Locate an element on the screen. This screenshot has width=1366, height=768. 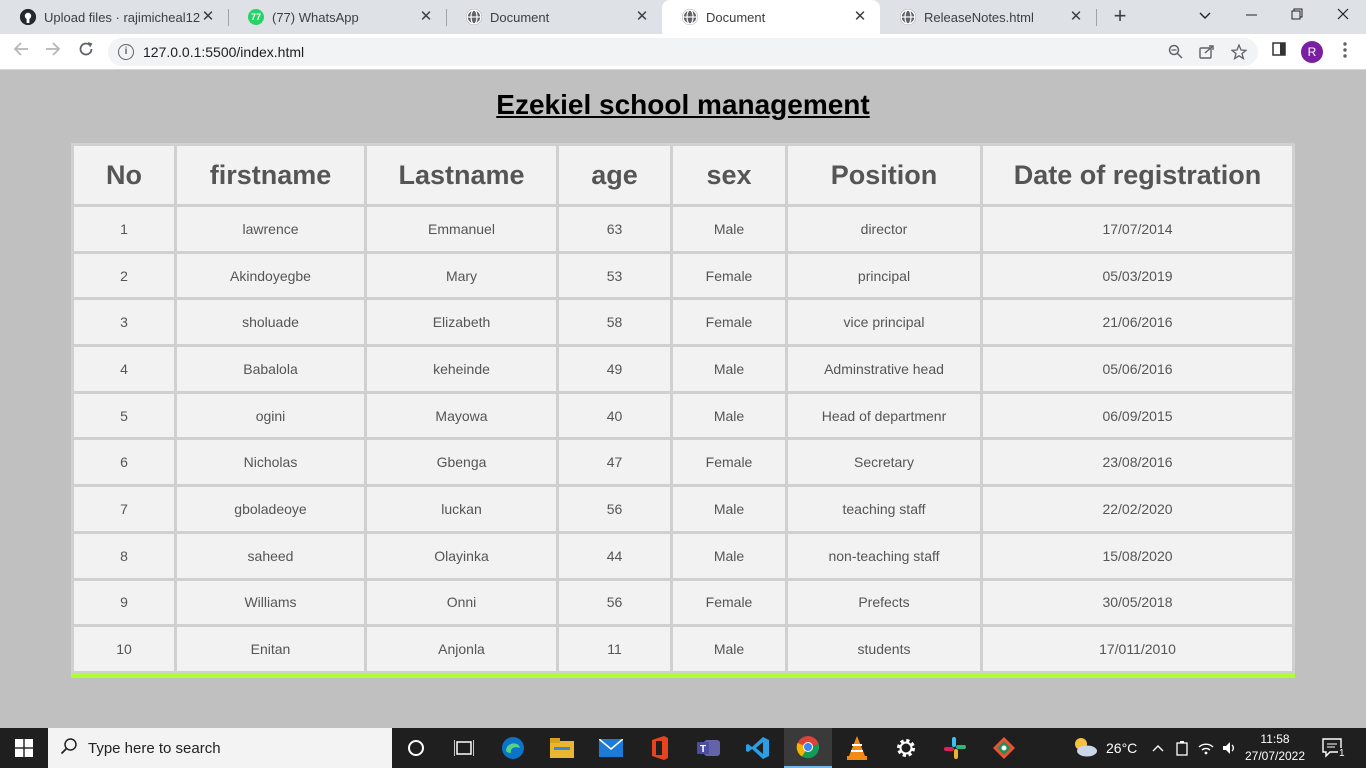
tab-github: Upload files · rajimicheal123/ ✕ is located at coordinates (114, 17).